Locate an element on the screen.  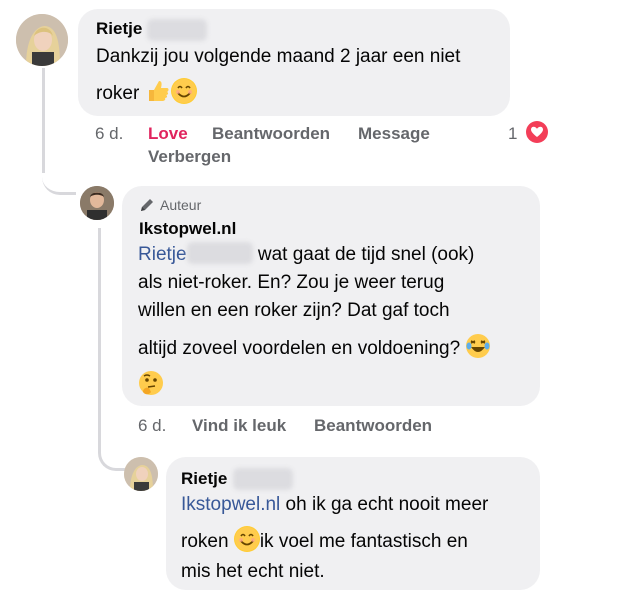
comment-author-ikstopwel: Ikstopwel.nl is located at coordinates (187, 229).